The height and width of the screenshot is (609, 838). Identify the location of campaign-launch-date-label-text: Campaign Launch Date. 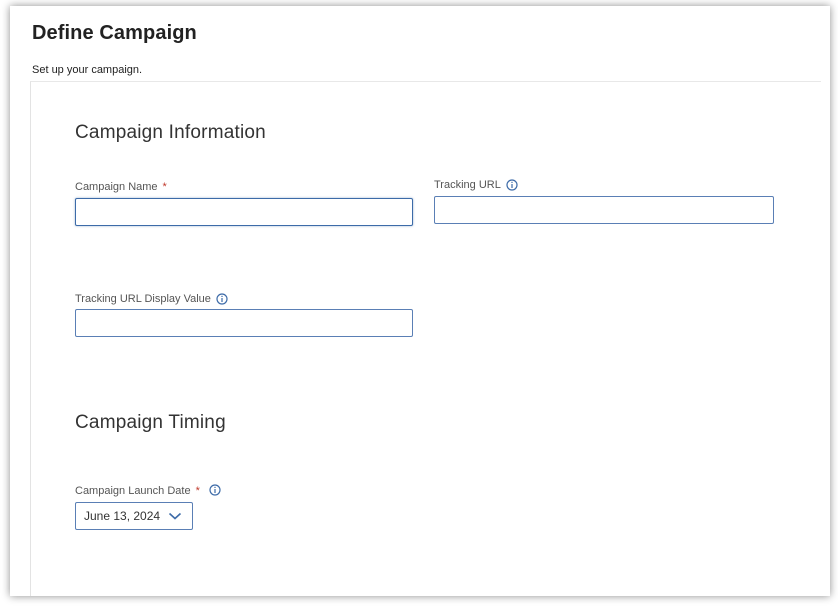
(133, 491).